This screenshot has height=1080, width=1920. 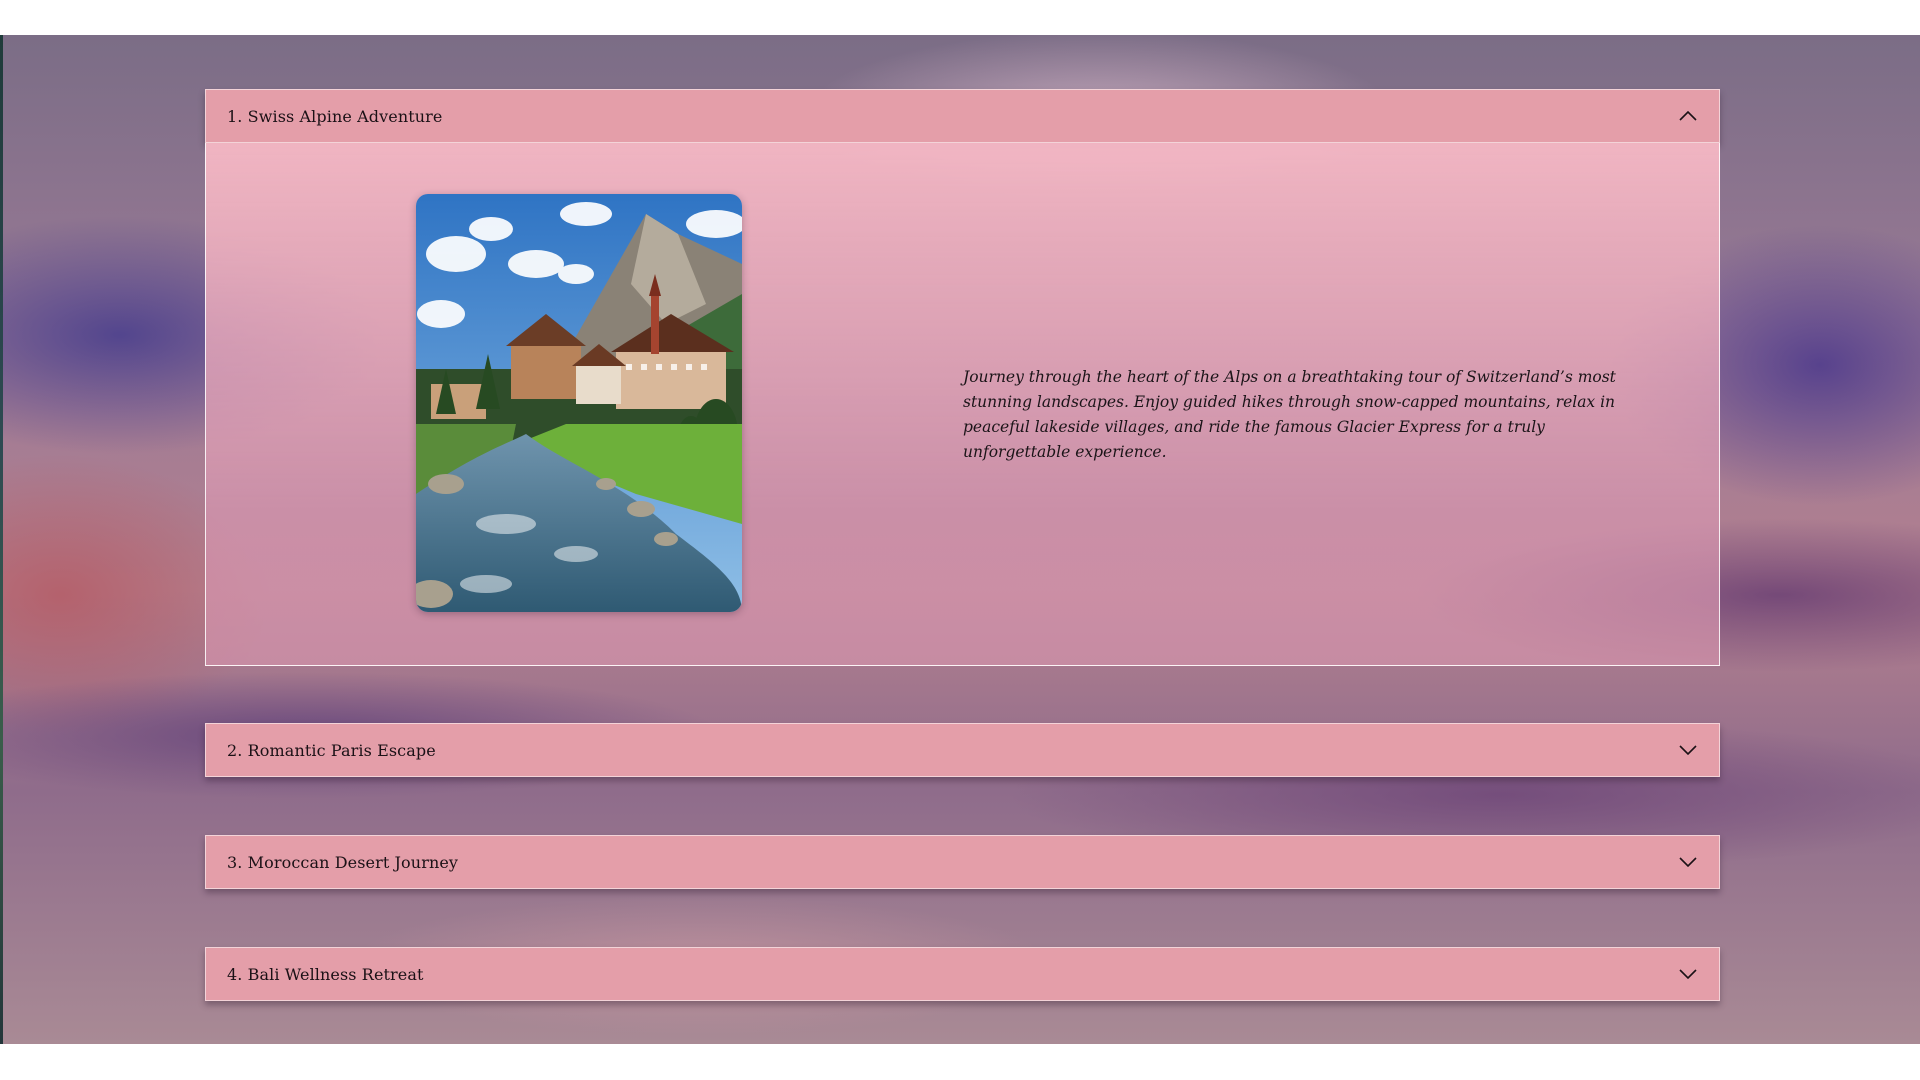 What do you see at coordinates (962, 974) in the screenshot?
I see `accordion-header-bali: 4. Bali Wellness Retreat` at bounding box center [962, 974].